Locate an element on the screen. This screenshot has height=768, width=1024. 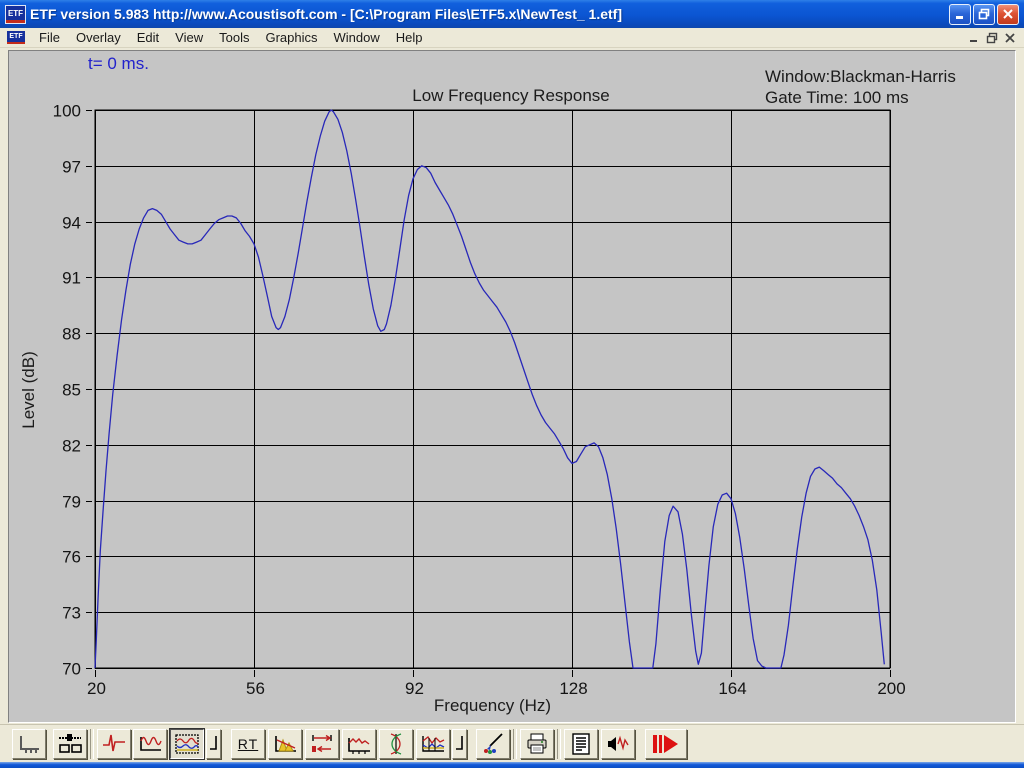
toolbar-button-waterfall is located at coordinates (285, 744).